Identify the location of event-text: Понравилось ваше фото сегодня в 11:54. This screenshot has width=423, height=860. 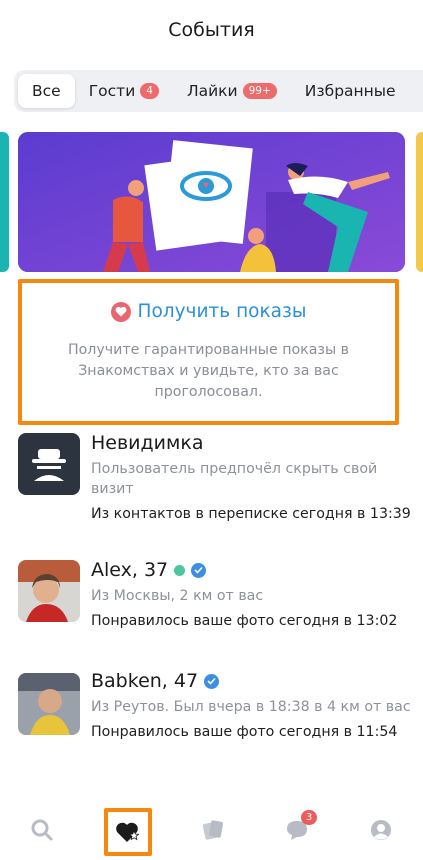
(244, 732).